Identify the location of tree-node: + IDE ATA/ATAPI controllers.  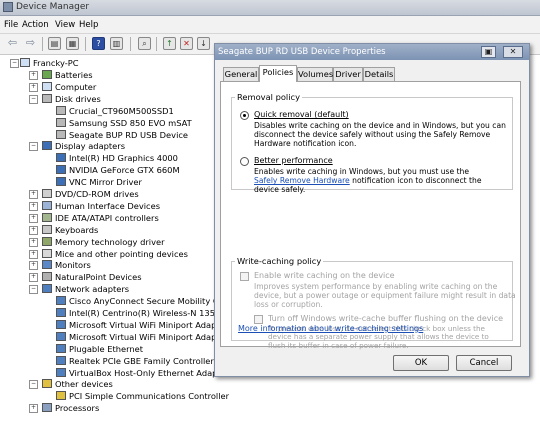
(94, 218).